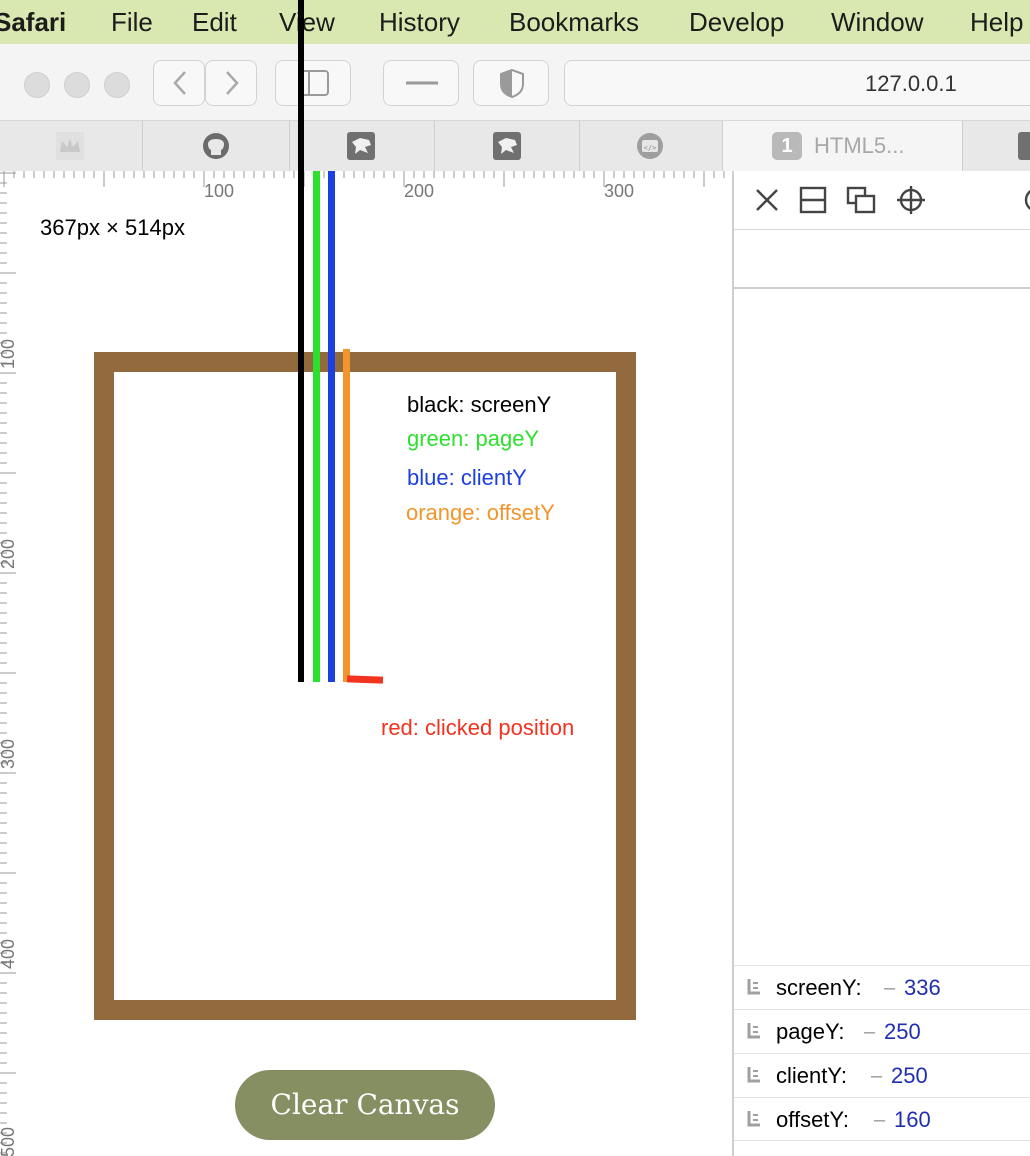  I want to click on address-bar: 127.0.0.1, so click(797, 83).